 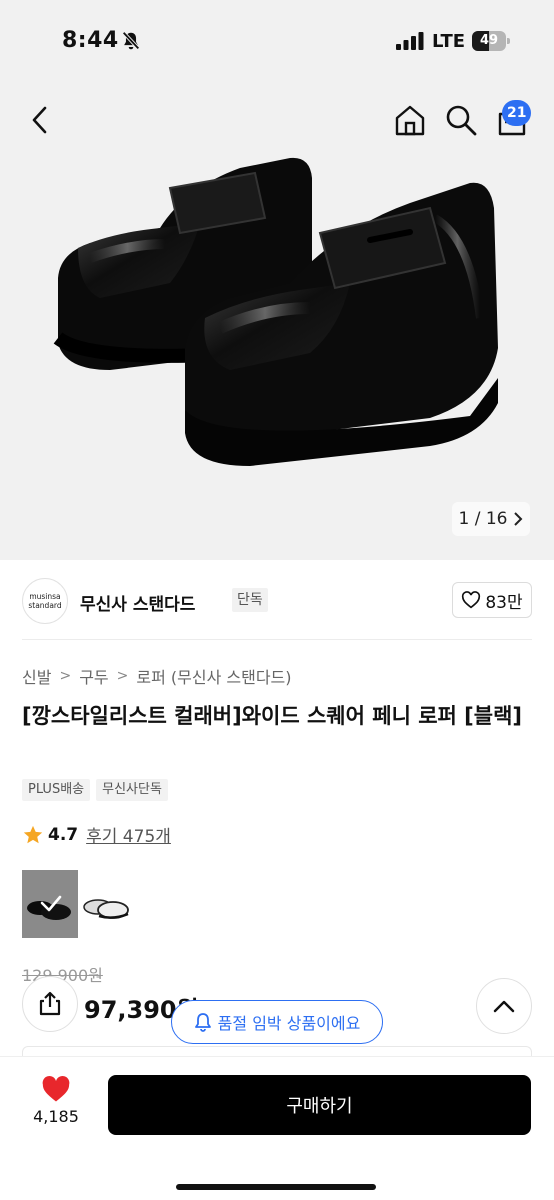 I want to click on rating-row: 4.7 후기 475개, so click(x=96, y=834).